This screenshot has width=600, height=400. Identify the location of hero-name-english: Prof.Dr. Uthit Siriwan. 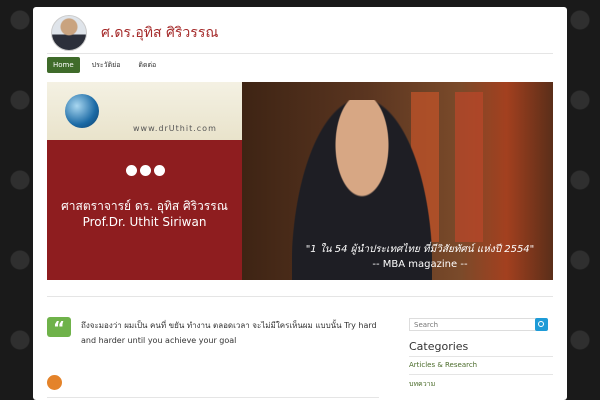
(144, 222).